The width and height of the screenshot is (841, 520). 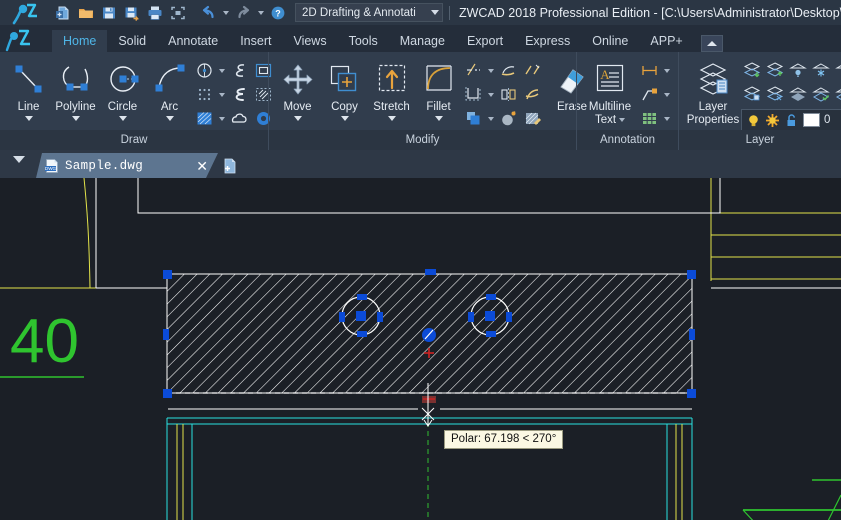 What do you see at coordinates (547, 41) in the screenshot?
I see `tab-express: Express` at bounding box center [547, 41].